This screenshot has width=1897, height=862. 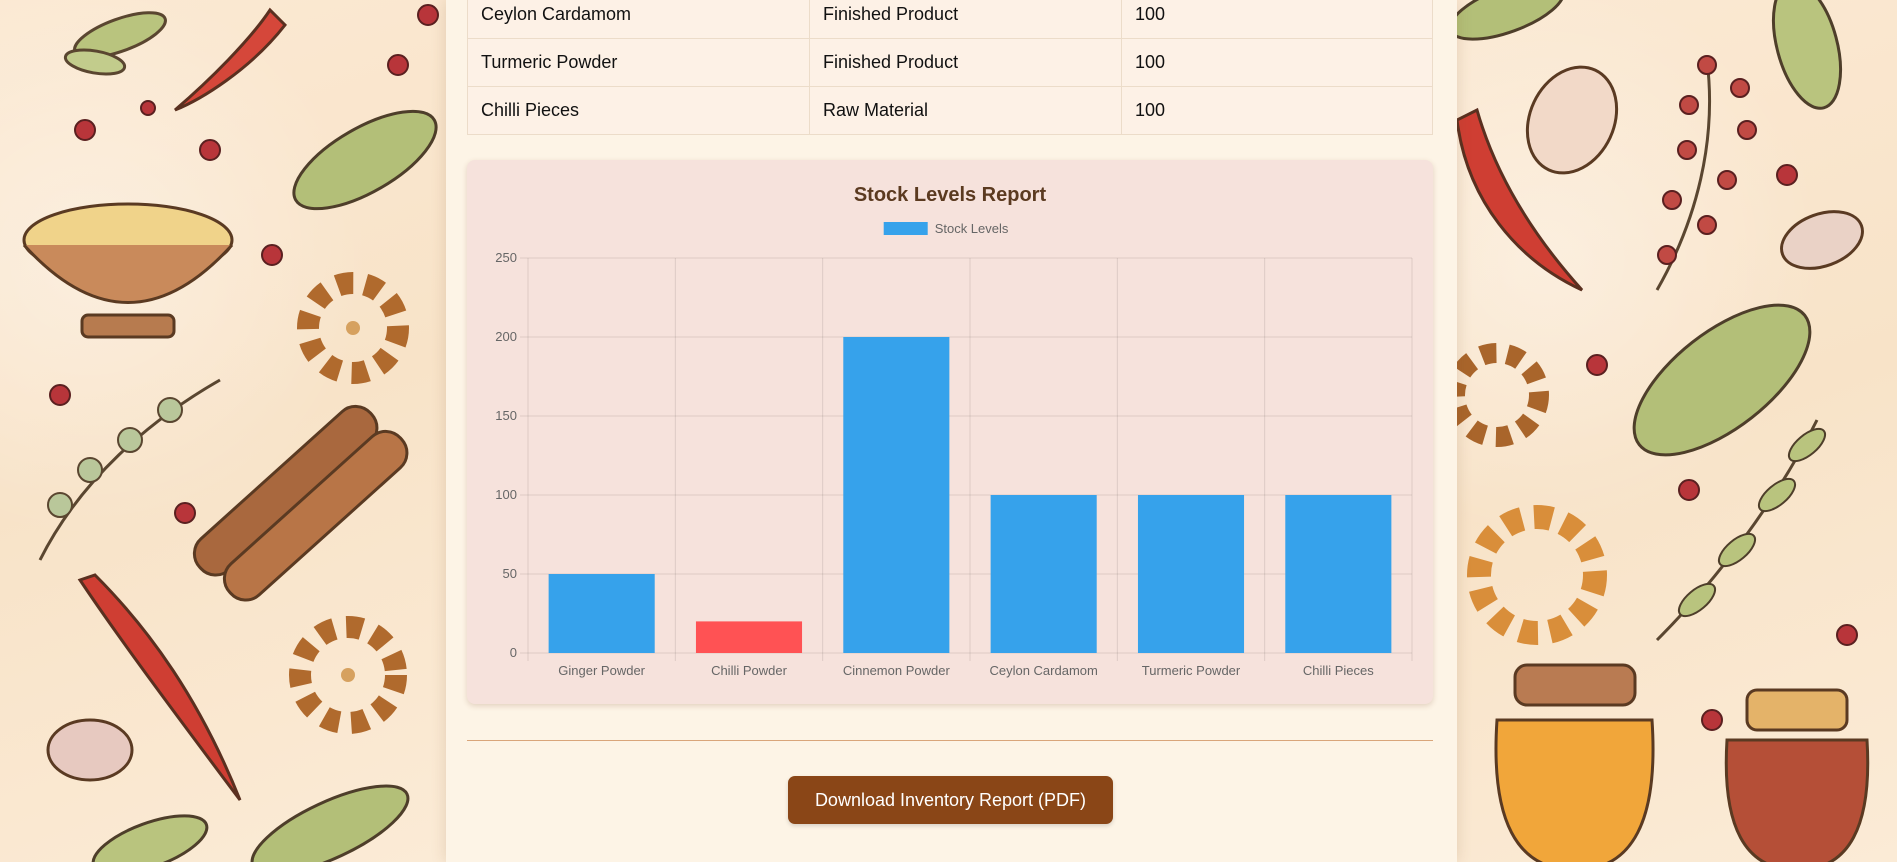 What do you see at coordinates (1338, 670) in the screenshot?
I see `x-tick-label: Chilli Pieces` at bounding box center [1338, 670].